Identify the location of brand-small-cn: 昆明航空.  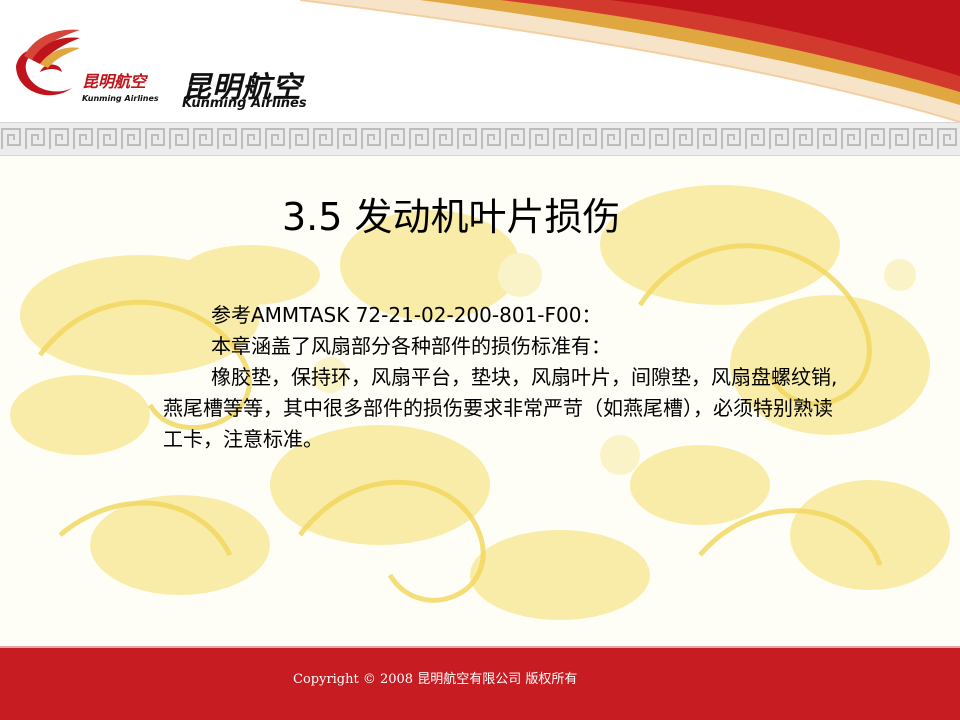
(114, 81).